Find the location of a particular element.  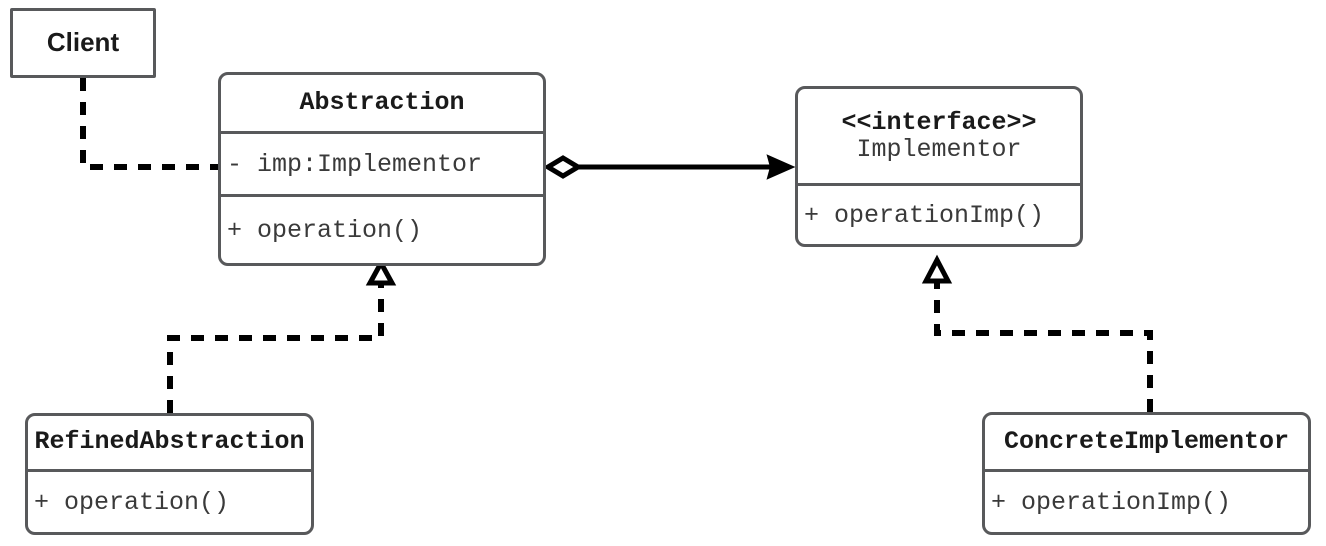

class-title-compartment: Client is located at coordinates (83, 43).